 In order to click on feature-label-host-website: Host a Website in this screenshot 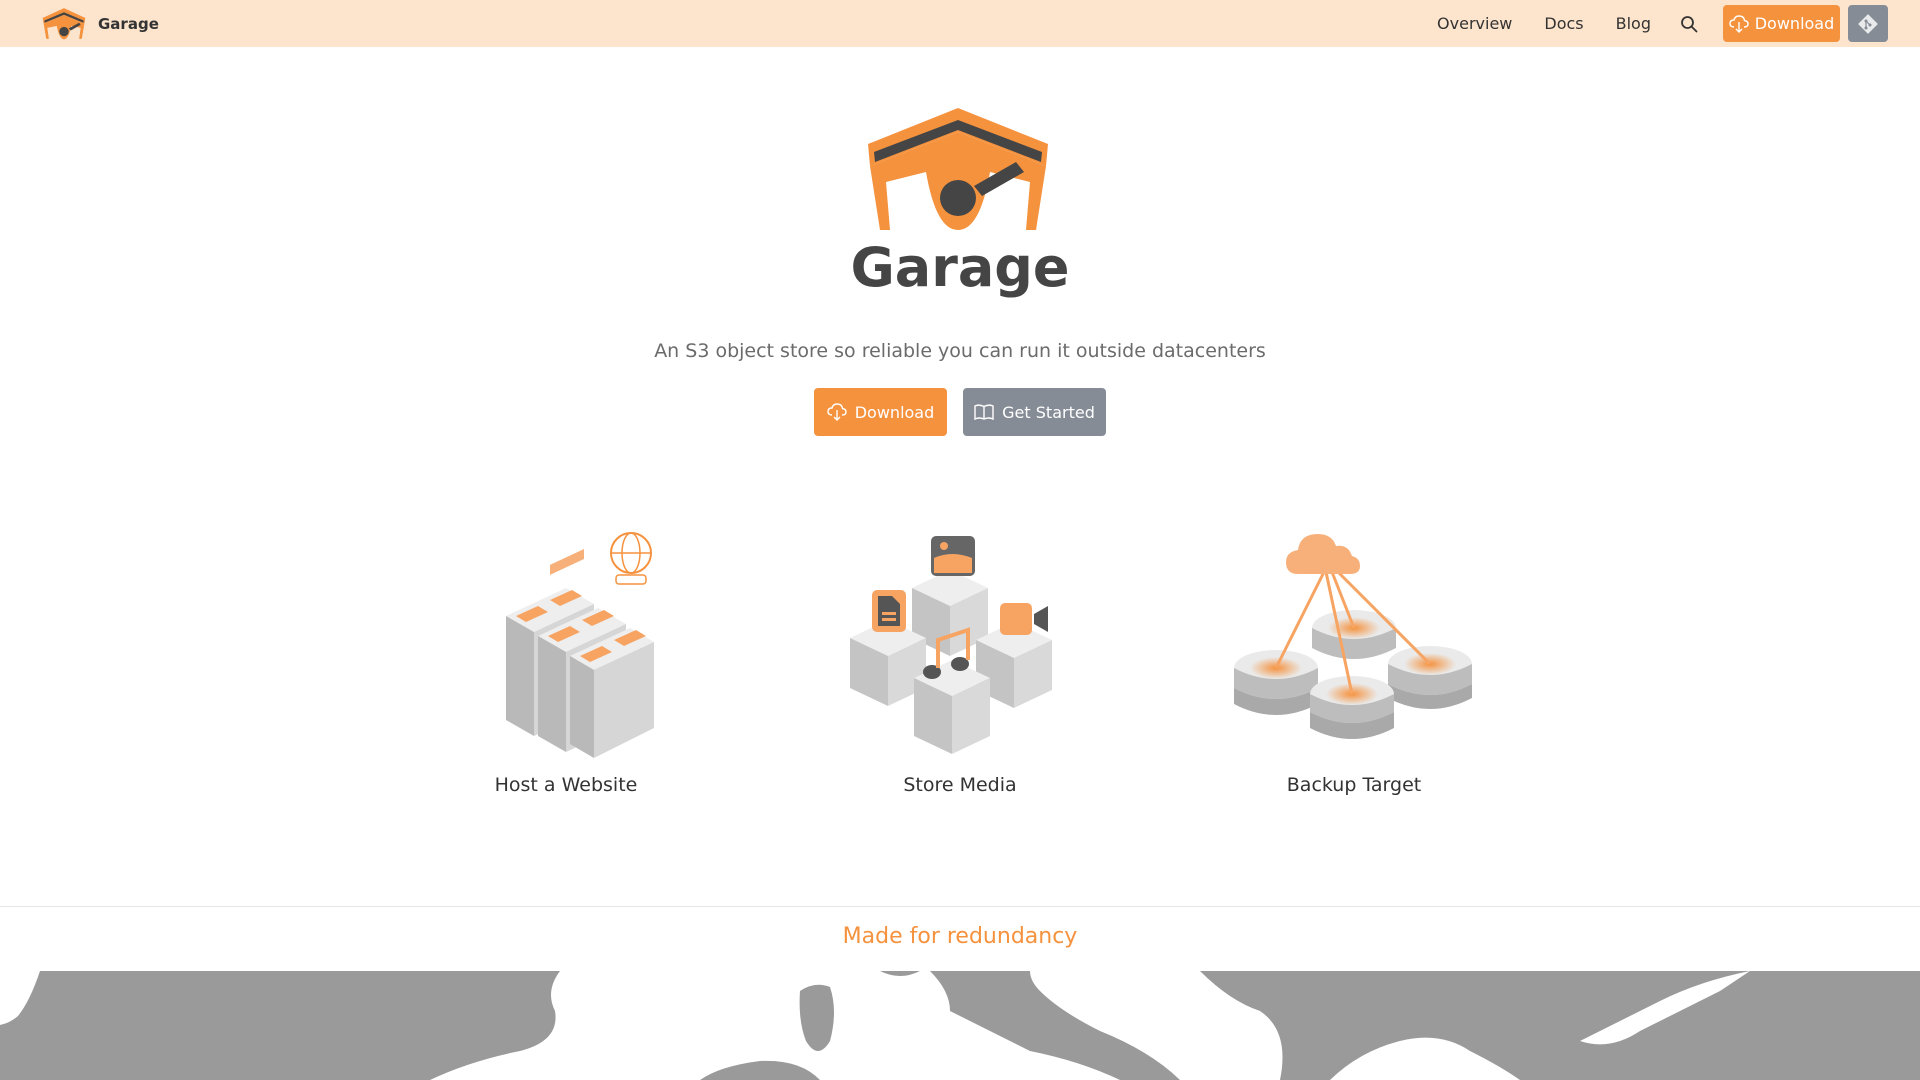, I will do `click(566, 785)`.